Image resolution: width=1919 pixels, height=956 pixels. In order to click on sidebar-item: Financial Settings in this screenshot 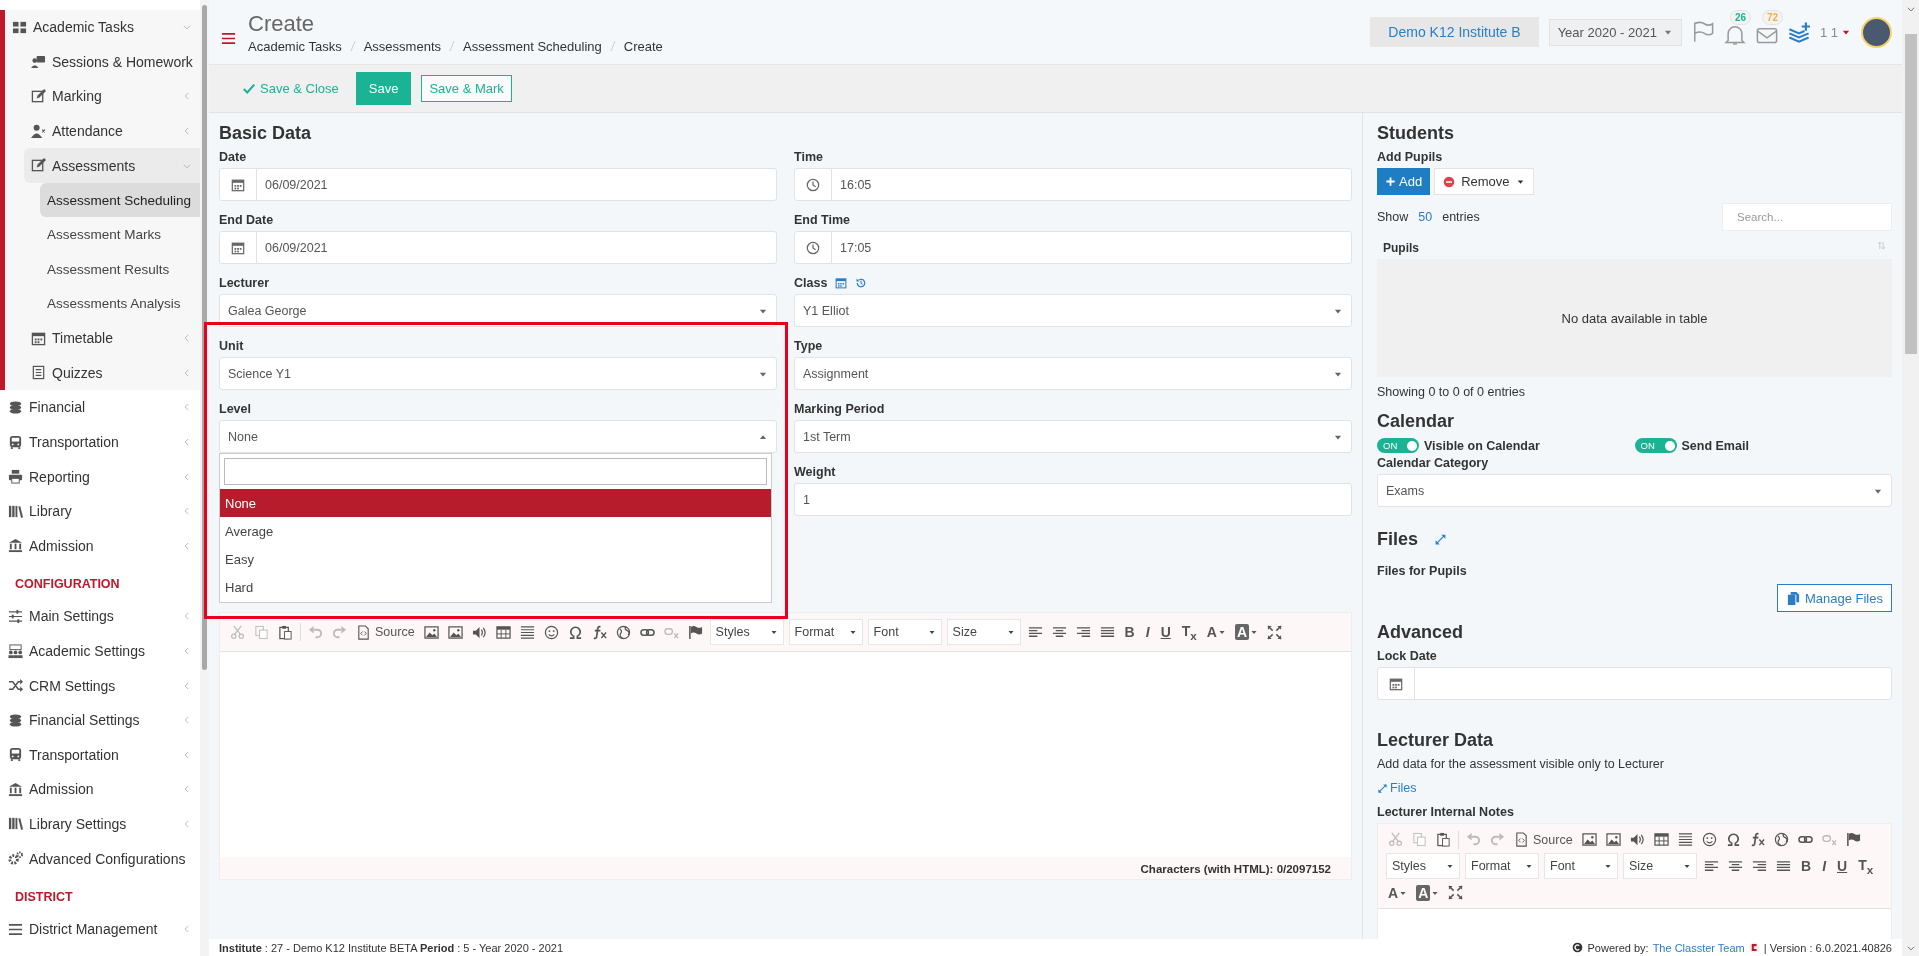, I will do `click(100, 720)`.